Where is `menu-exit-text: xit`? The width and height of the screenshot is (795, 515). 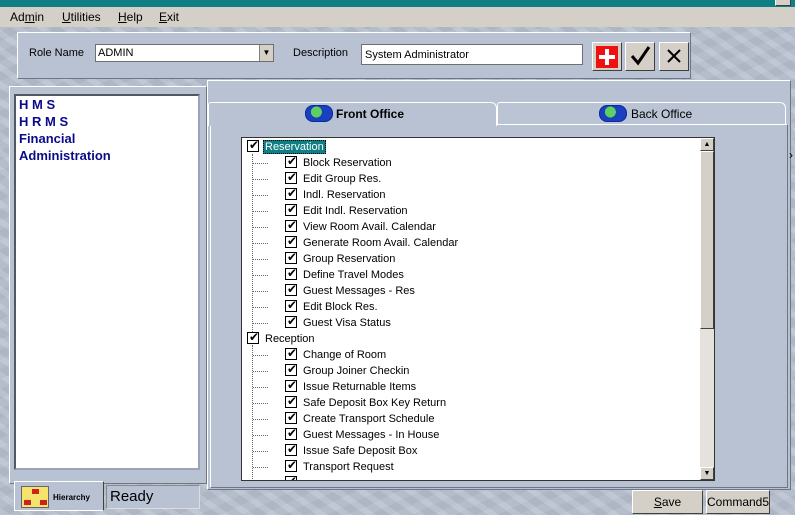 menu-exit-text: xit is located at coordinates (173, 17).